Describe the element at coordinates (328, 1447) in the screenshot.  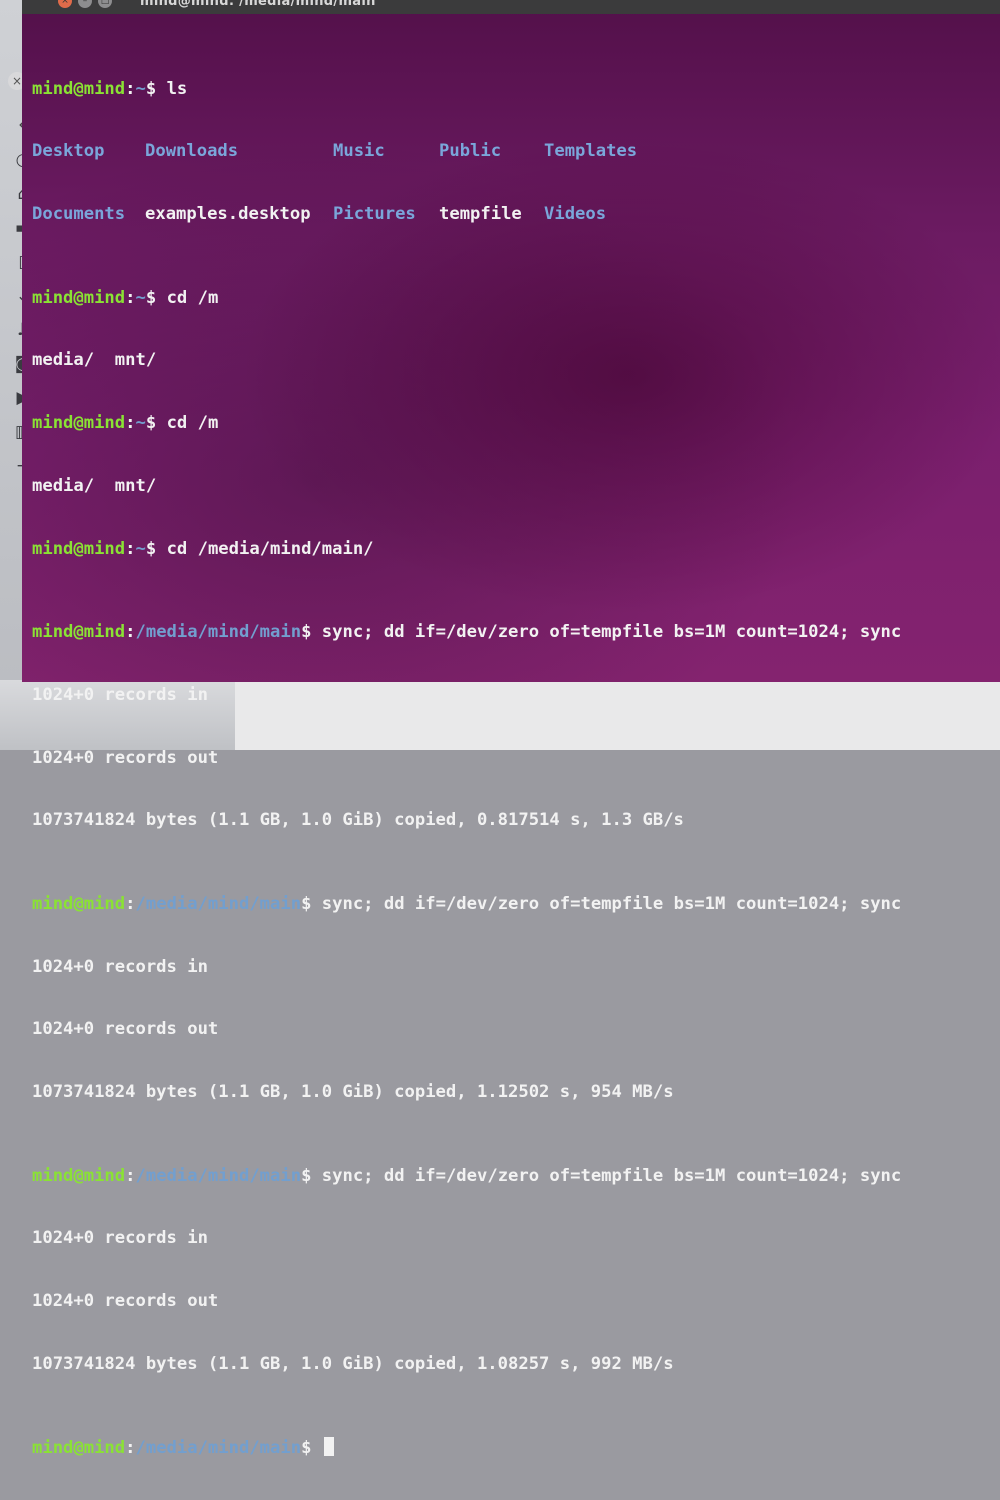
I see `text-cursor` at that location.